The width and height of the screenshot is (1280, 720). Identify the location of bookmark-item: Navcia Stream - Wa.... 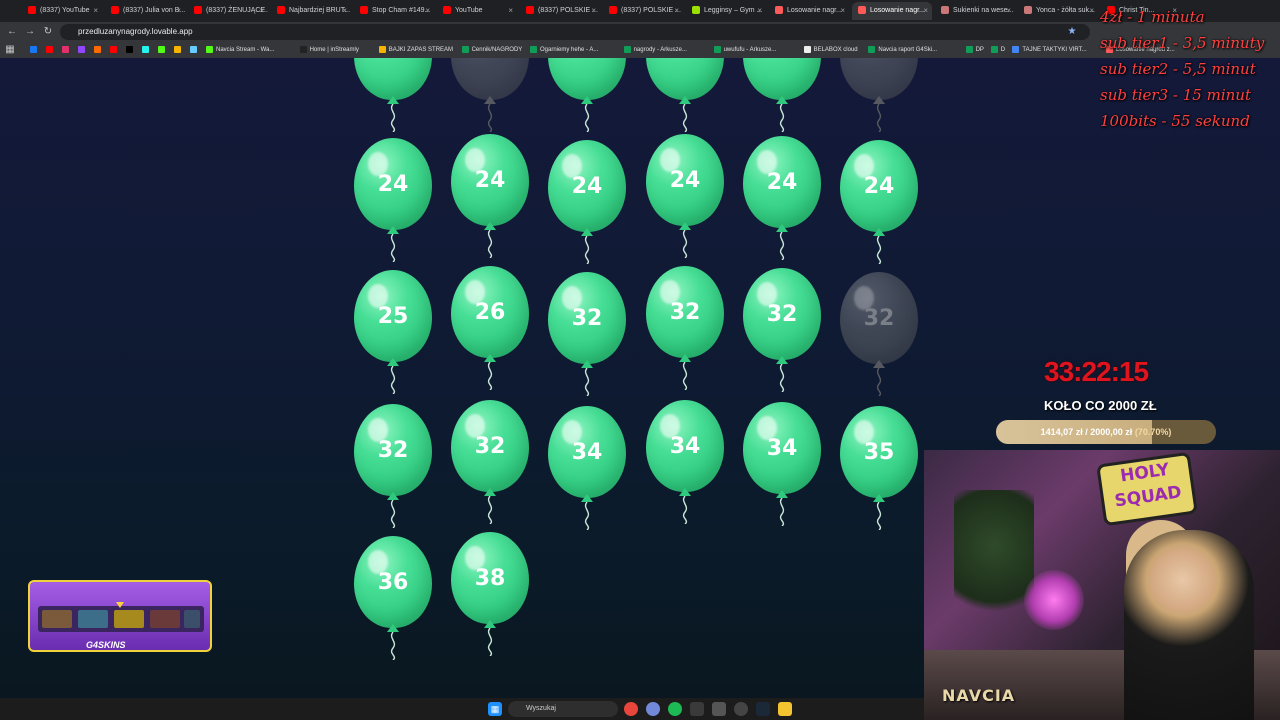
(240, 50).